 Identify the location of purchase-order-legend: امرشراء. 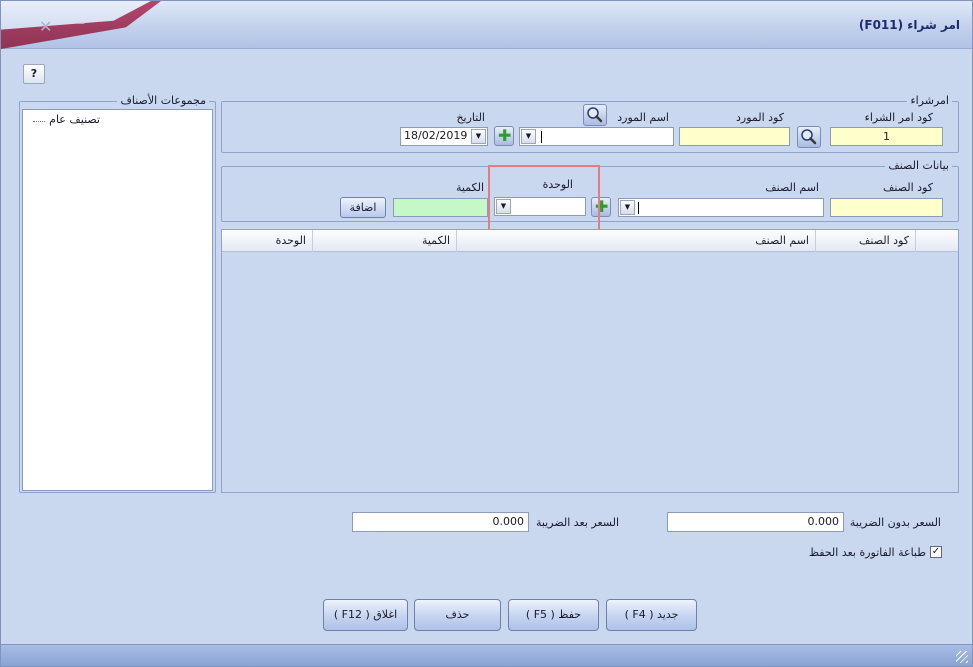
(929, 100).